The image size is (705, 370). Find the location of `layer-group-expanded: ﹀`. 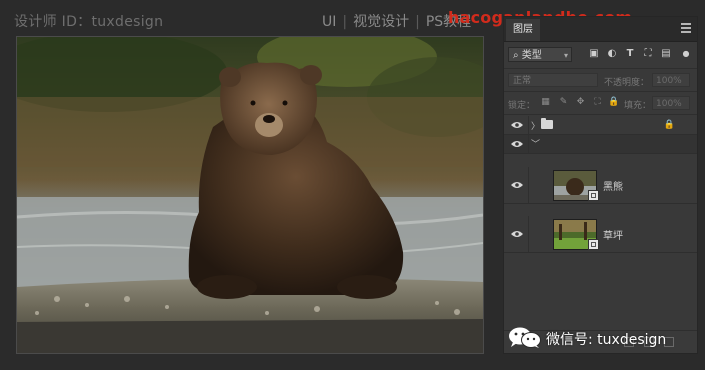

layer-group-expanded: ﹀ is located at coordinates (600, 144).